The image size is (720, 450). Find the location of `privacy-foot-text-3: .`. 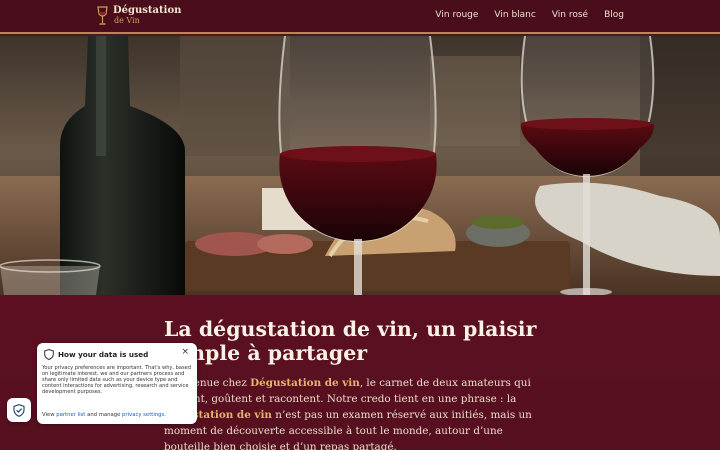

privacy-foot-text-3: . is located at coordinates (165, 415).